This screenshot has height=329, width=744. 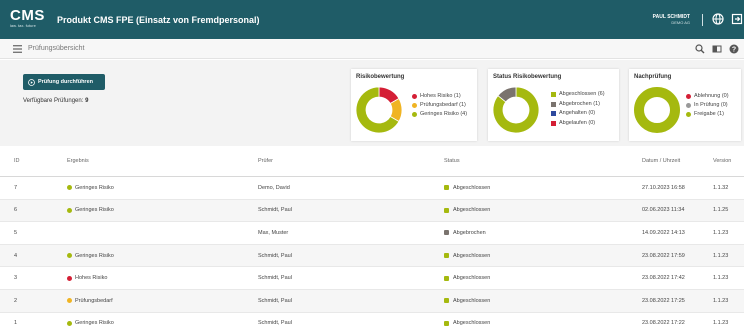 What do you see at coordinates (663, 278) in the screenshot?
I see `cell-datum: 23.08.2022 17:42` at bounding box center [663, 278].